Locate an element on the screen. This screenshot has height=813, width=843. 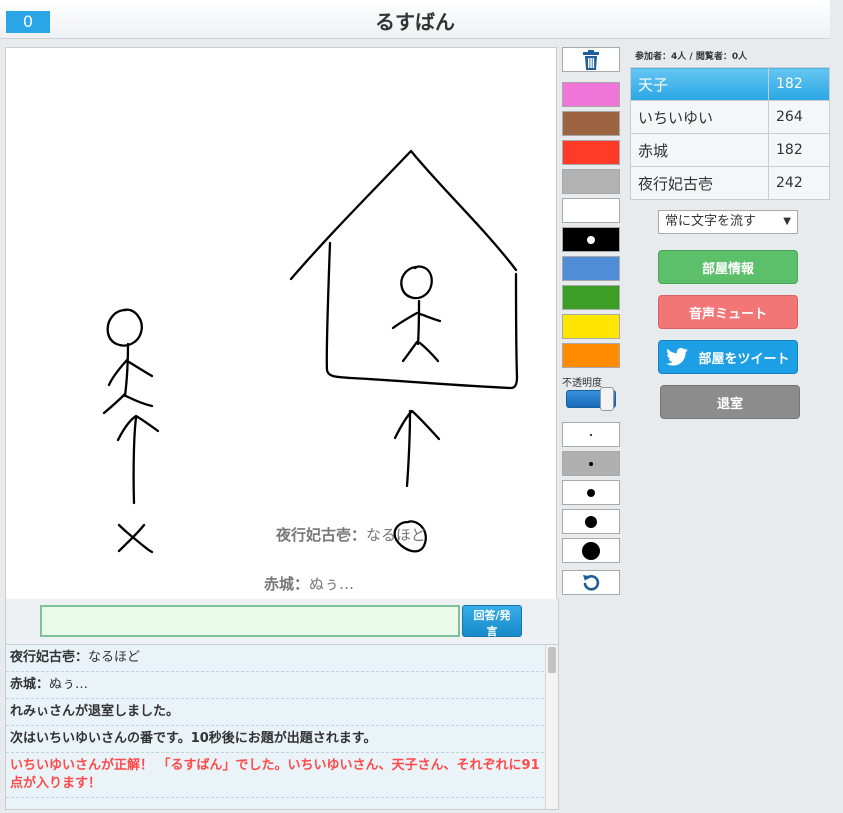
table-row: 夜行妃古壱 242 is located at coordinates (730, 183).